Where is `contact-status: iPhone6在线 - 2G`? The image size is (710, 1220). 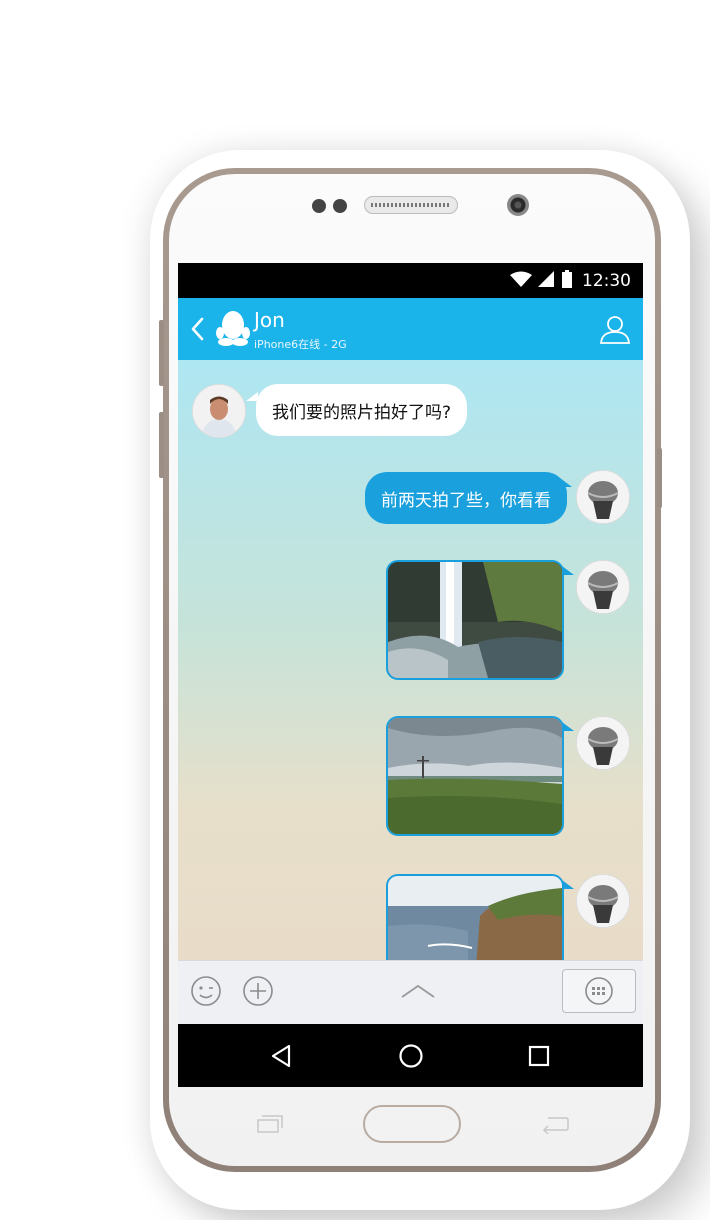
contact-status: iPhone6在线 - 2G is located at coordinates (300, 344).